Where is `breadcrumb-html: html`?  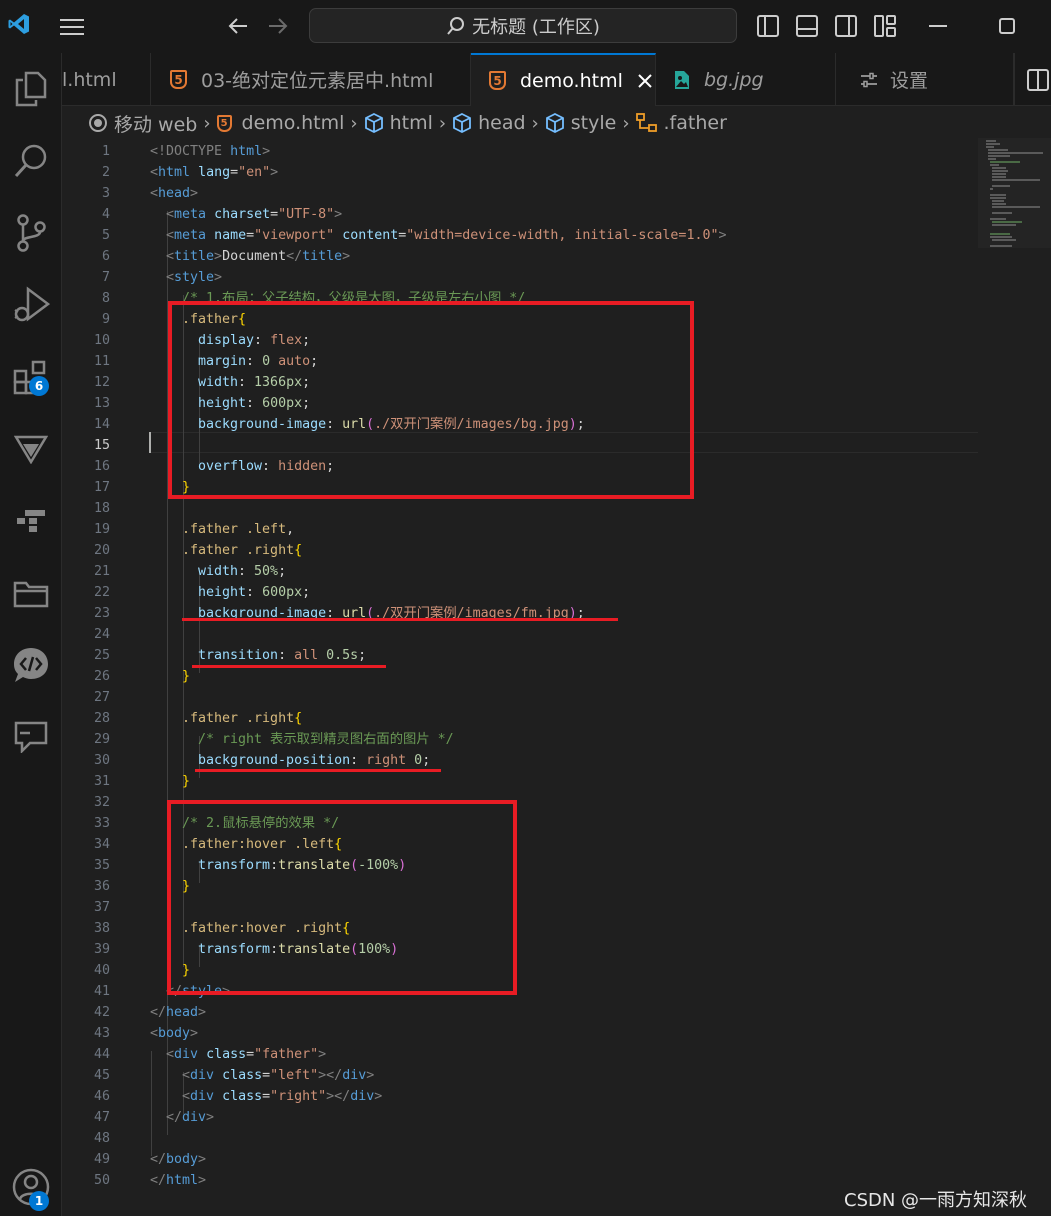
breadcrumb-html: html is located at coordinates (411, 123).